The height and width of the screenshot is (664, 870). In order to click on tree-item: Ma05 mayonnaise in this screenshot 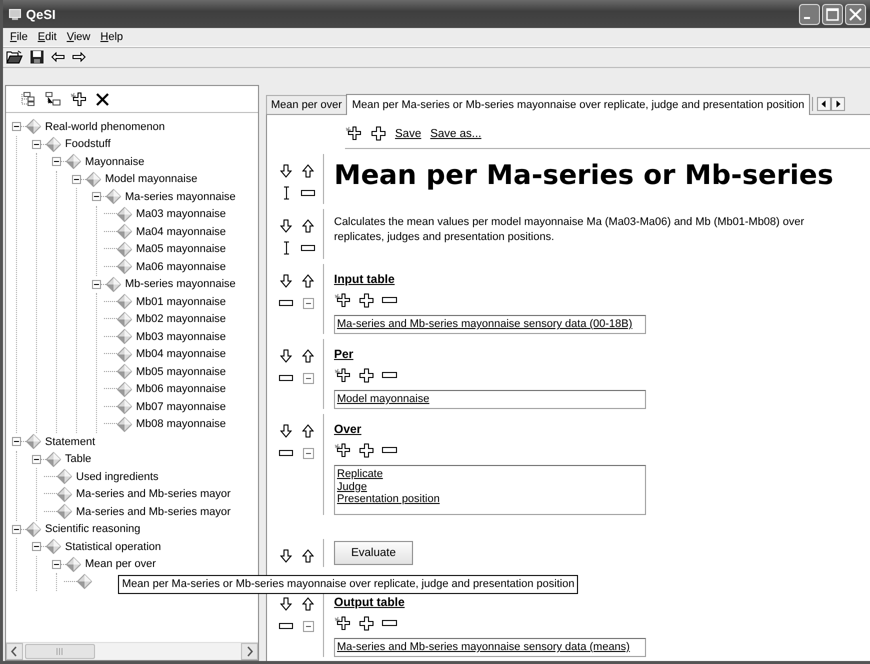, I will do `click(181, 249)`.